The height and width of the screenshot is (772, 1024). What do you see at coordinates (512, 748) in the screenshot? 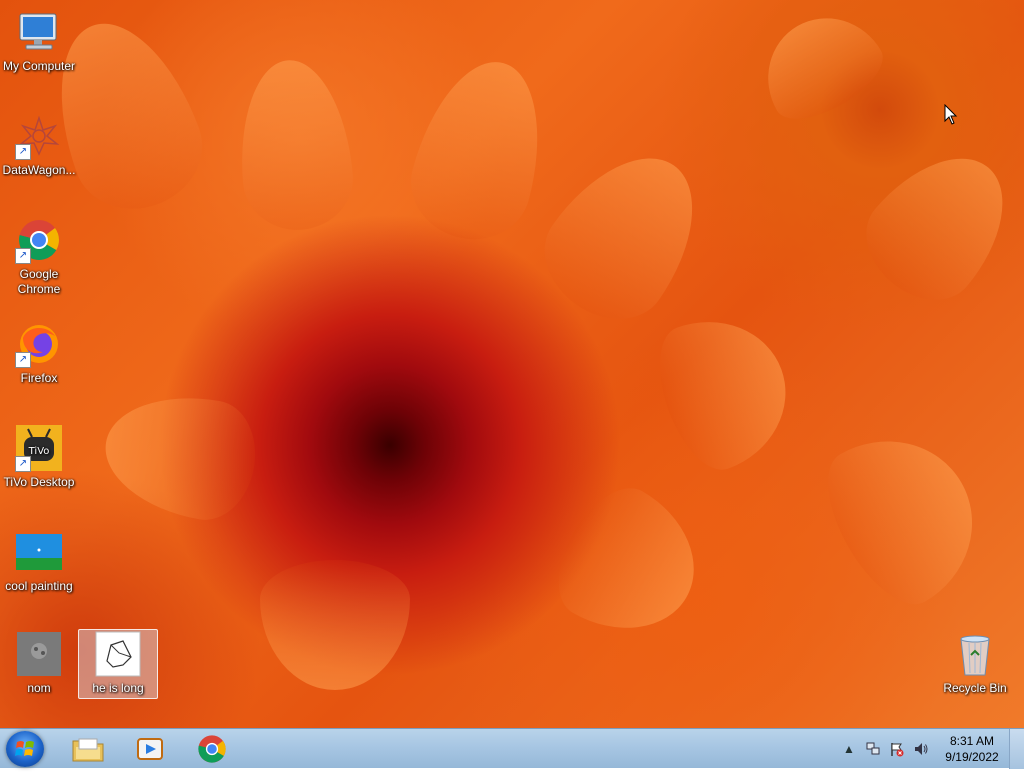
I see `taskbar: ▲ 8:31 AM 9/19/2022` at bounding box center [512, 748].